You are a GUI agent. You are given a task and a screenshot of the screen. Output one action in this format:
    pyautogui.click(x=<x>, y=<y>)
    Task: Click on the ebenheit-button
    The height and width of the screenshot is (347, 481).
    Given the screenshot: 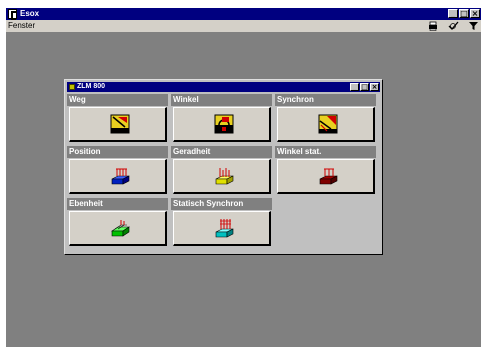 What is the action you would take?
    pyautogui.click(x=118, y=228)
    